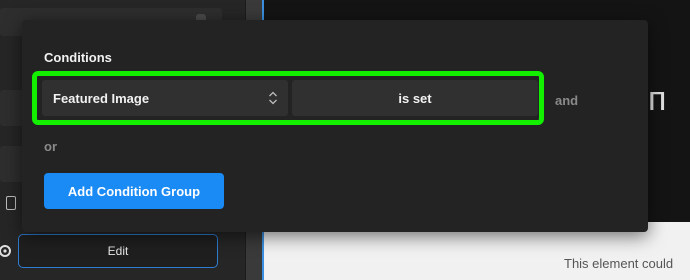 Image resolution: width=690 pixels, height=280 pixels. I want to click on condition-field-select: Featured Image, so click(165, 98).